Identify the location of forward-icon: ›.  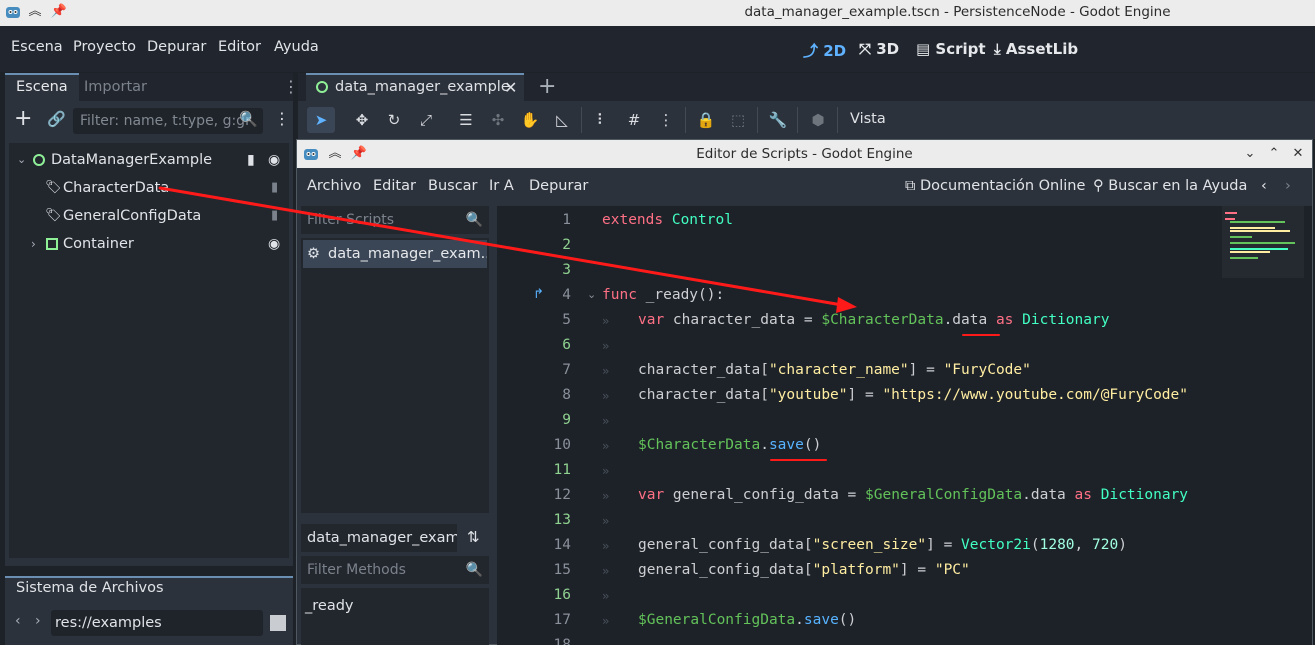
(38, 621).